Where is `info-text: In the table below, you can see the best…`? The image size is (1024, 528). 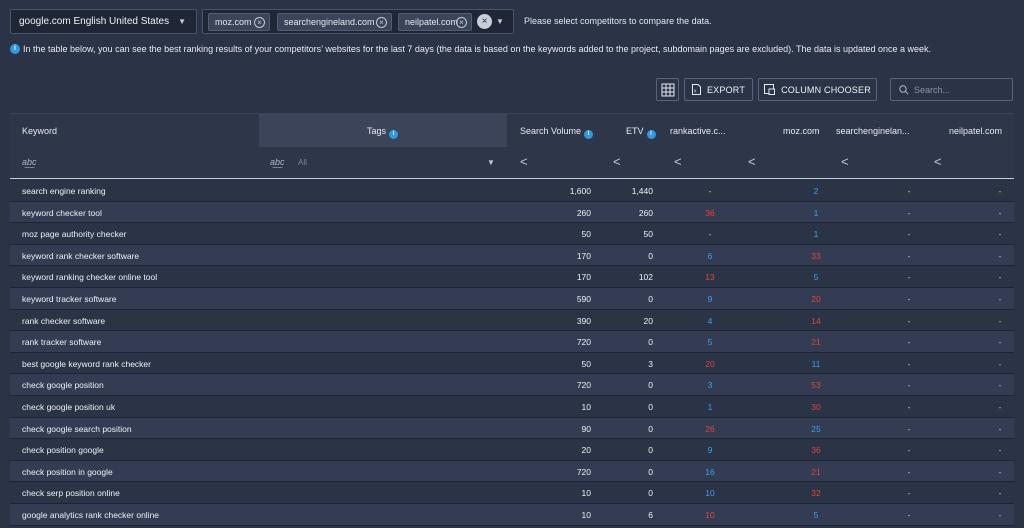 info-text: In the table below, you can see the best… is located at coordinates (477, 49).